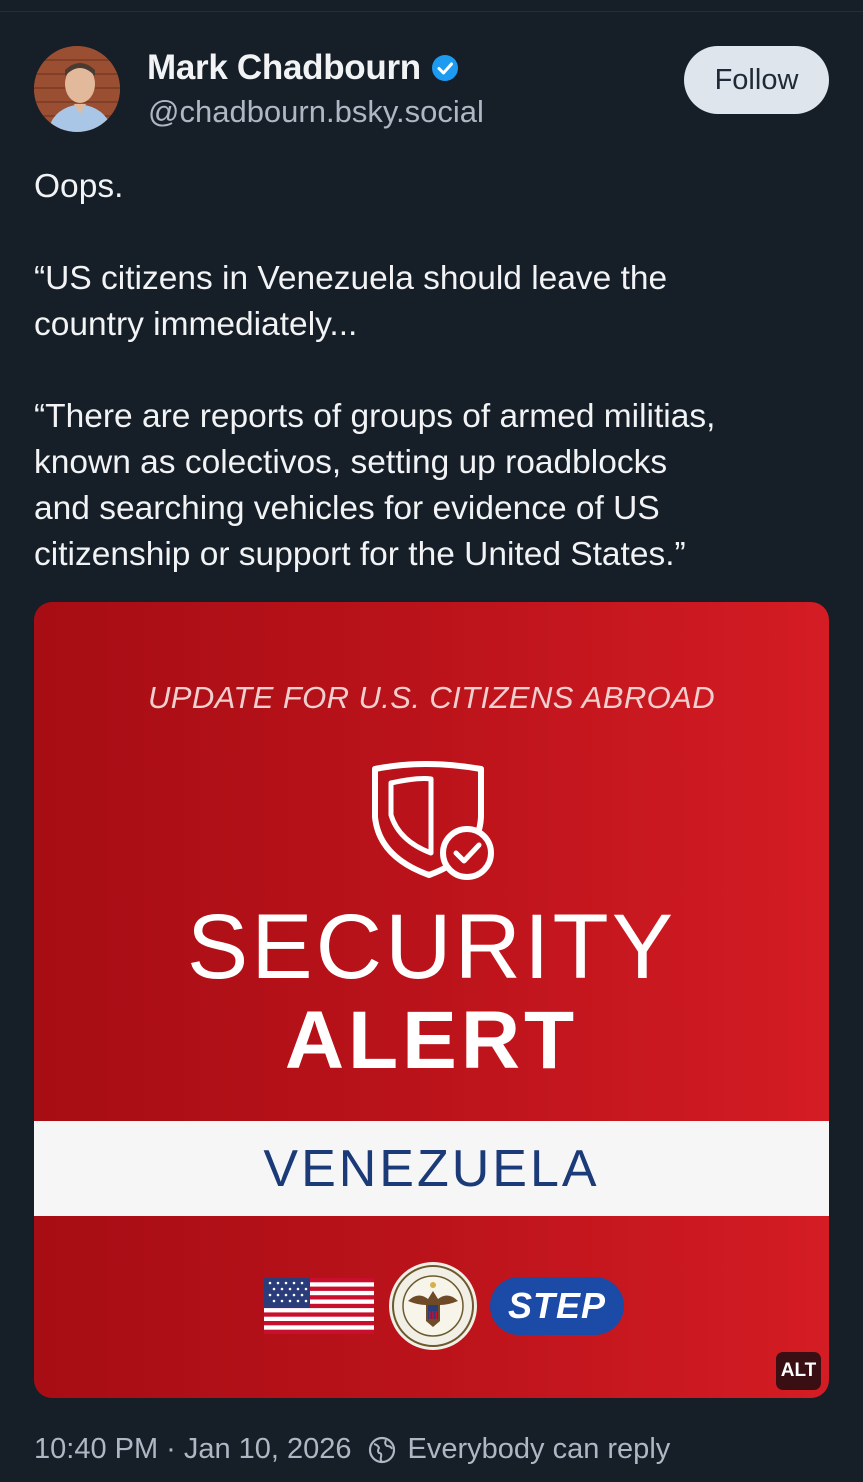 The height and width of the screenshot is (1482, 863). Describe the element at coordinates (284, 68) in the screenshot. I see `author-name: Mark Chadbourn` at that location.